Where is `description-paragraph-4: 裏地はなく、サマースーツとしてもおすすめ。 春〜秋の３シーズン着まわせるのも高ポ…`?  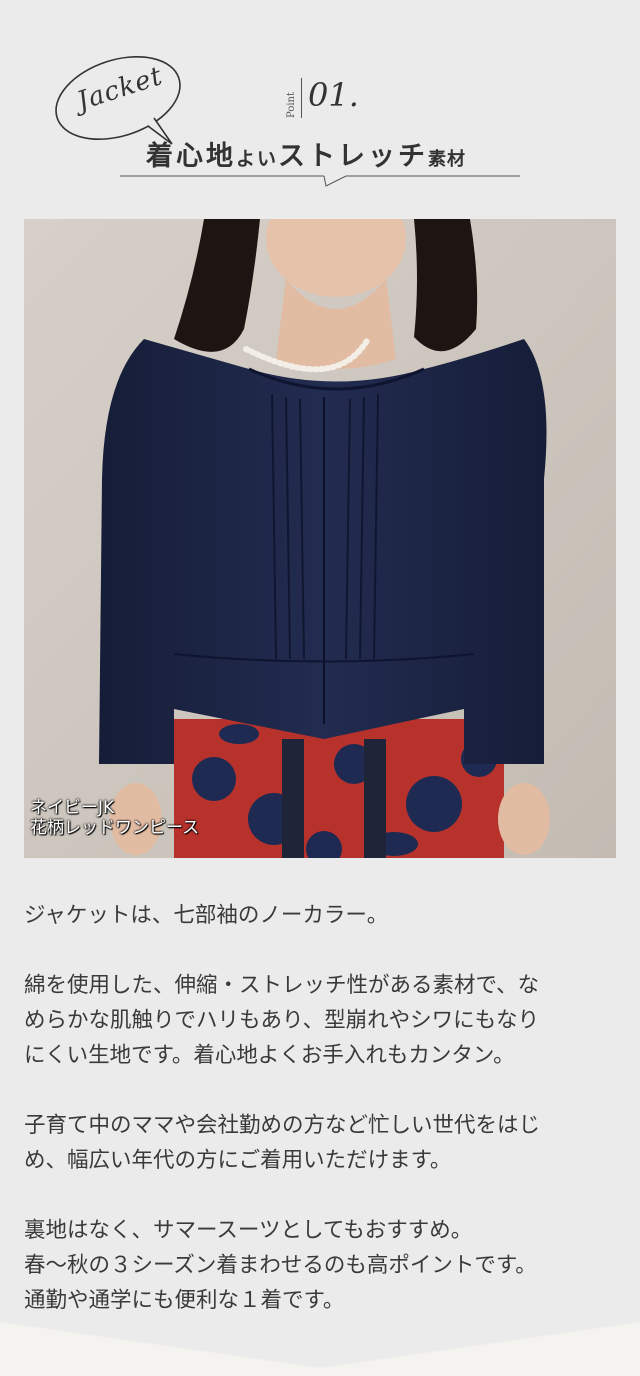 description-paragraph-4: 裏地はなく、サマースーツとしてもおすすめ。 春〜秋の３シーズン着まわせるのも高ポ… is located at coordinates (280, 1265).